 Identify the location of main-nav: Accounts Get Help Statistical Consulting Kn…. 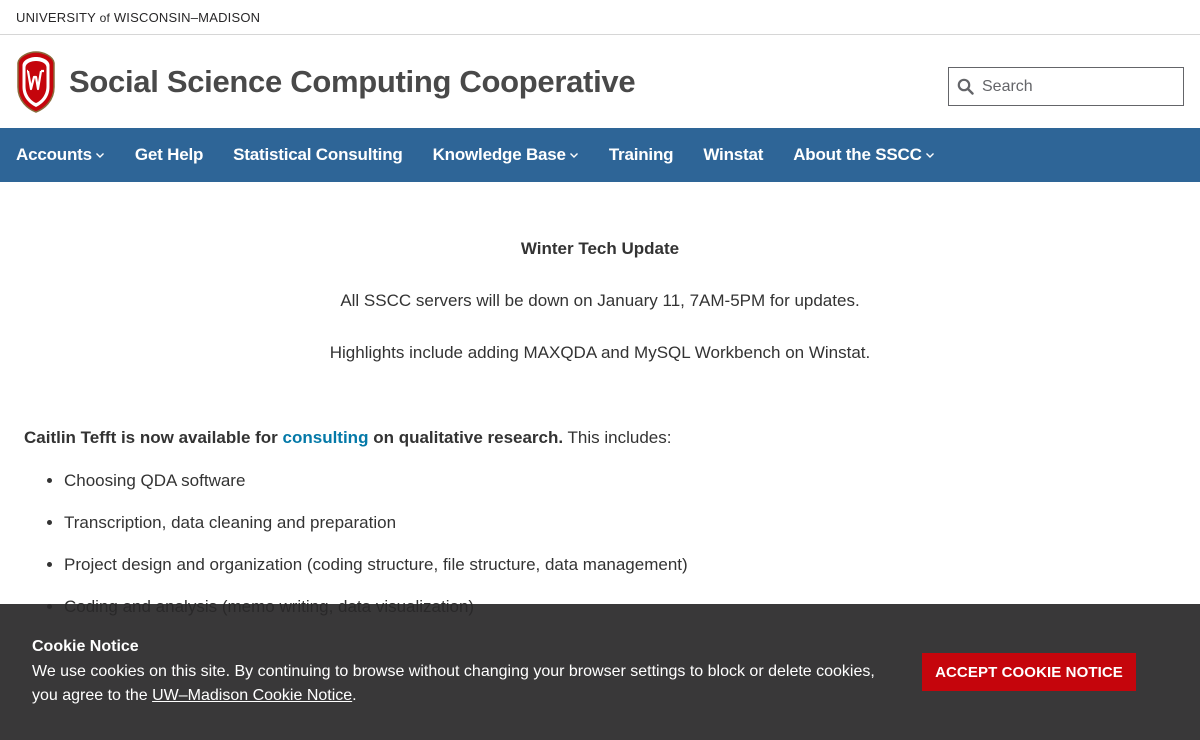
(600, 155).